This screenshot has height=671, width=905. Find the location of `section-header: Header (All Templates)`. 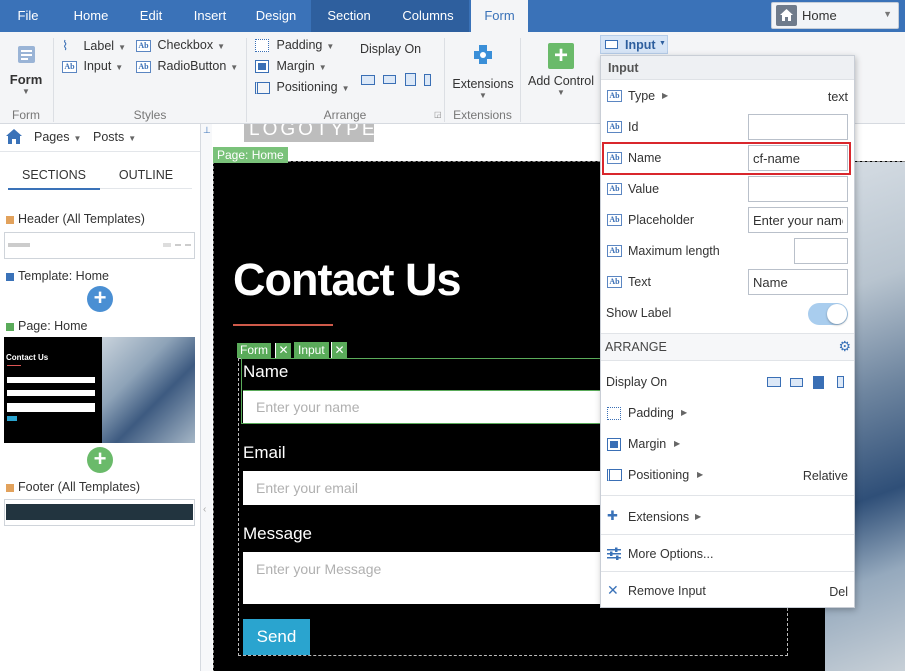

section-header: Header (All Templates) is located at coordinates (75, 219).